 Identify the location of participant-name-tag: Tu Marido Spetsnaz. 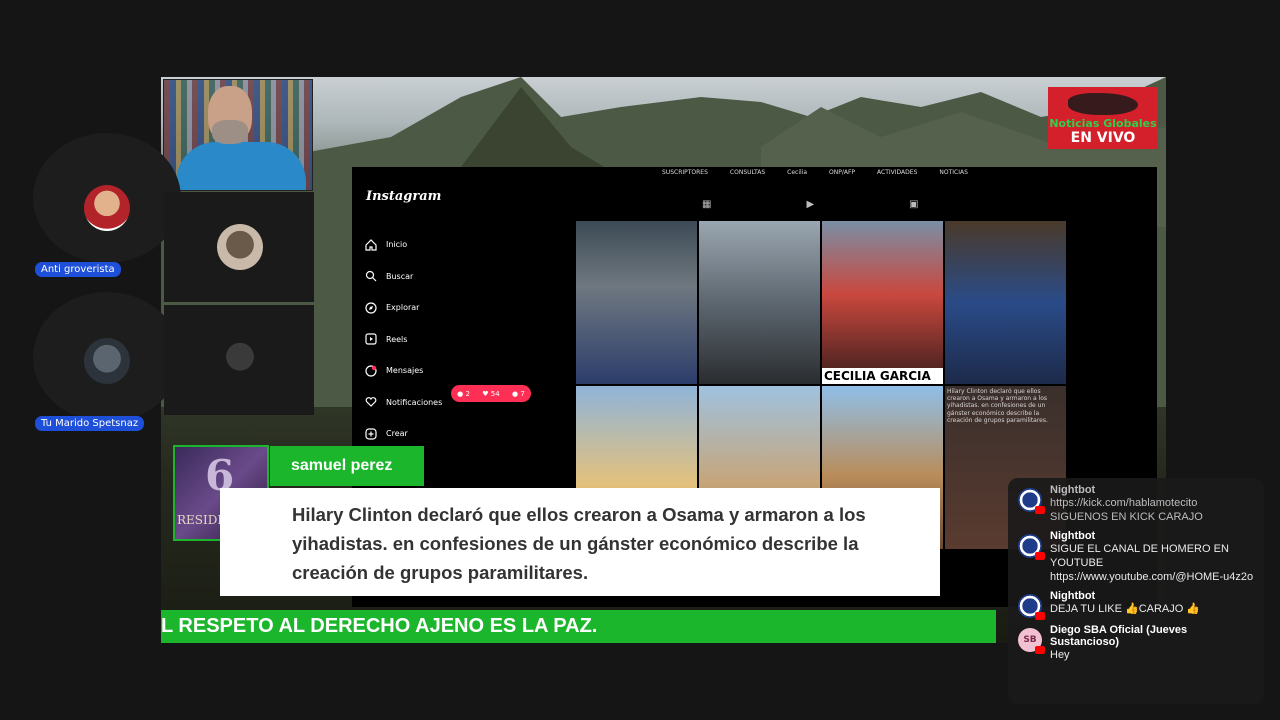
(90, 423).